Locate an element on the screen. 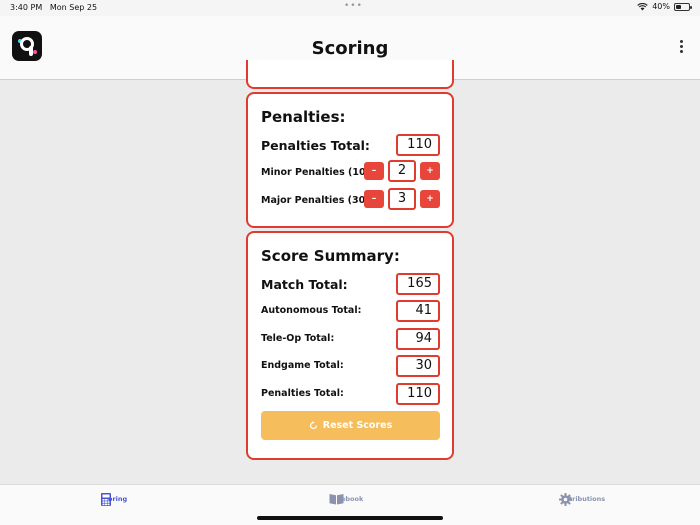  major-decrement-button: – is located at coordinates (374, 199).